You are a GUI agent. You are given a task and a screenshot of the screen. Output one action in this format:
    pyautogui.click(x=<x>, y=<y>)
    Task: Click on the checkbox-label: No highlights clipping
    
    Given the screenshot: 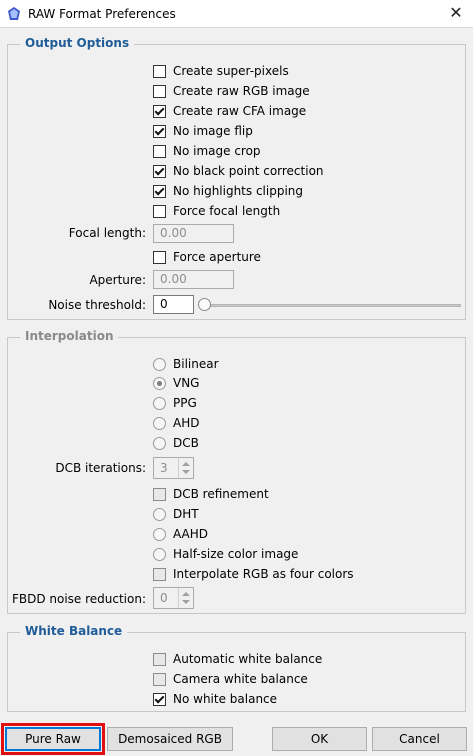 What is the action you would take?
    pyautogui.click(x=238, y=191)
    